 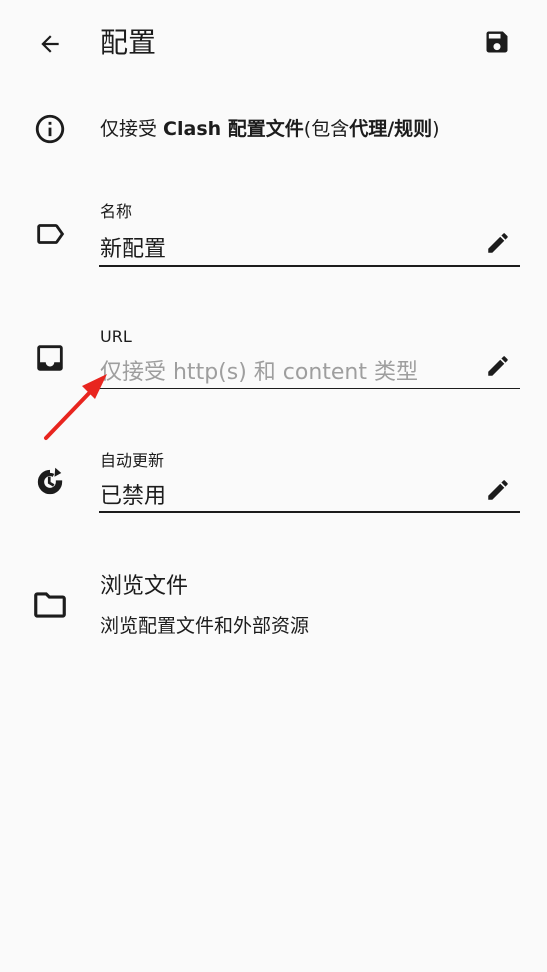 What do you see at coordinates (205, 626) in the screenshot?
I see `browse-files-subtitle: 浏览配置文件和外部资源` at bounding box center [205, 626].